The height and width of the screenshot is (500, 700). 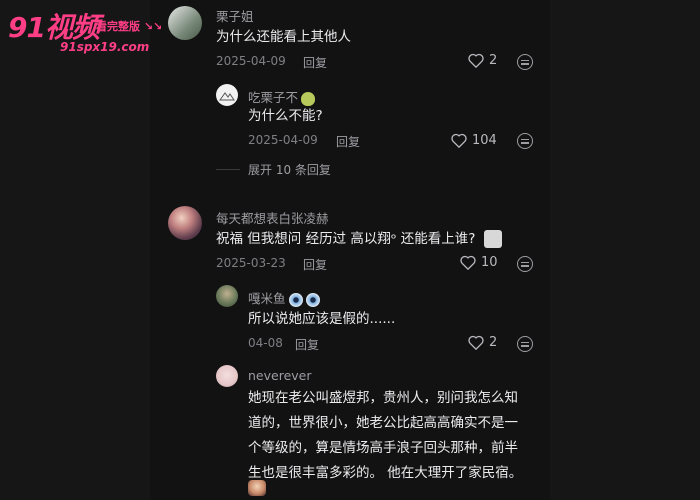 I want to click on like-count: 10, so click(x=489, y=262).